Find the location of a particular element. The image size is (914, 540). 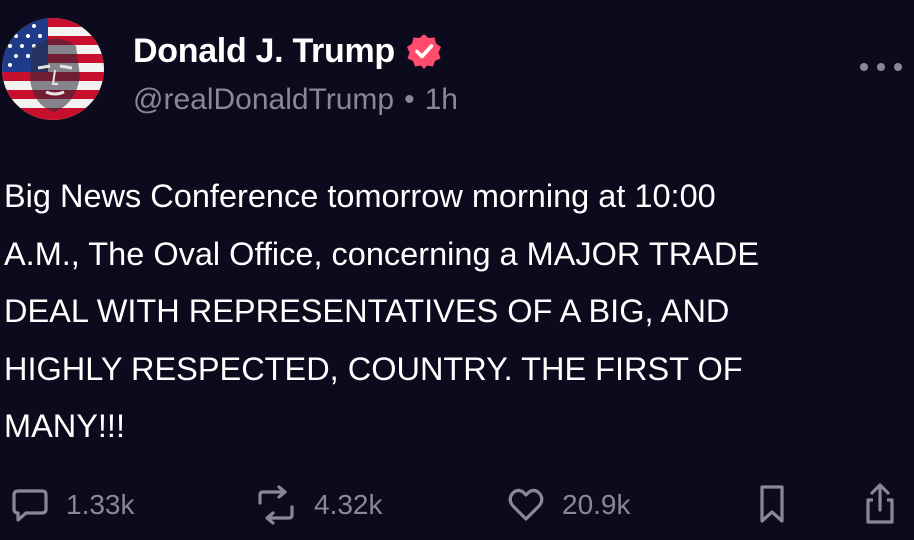

reply-bubble-icon is located at coordinates (30, 505).